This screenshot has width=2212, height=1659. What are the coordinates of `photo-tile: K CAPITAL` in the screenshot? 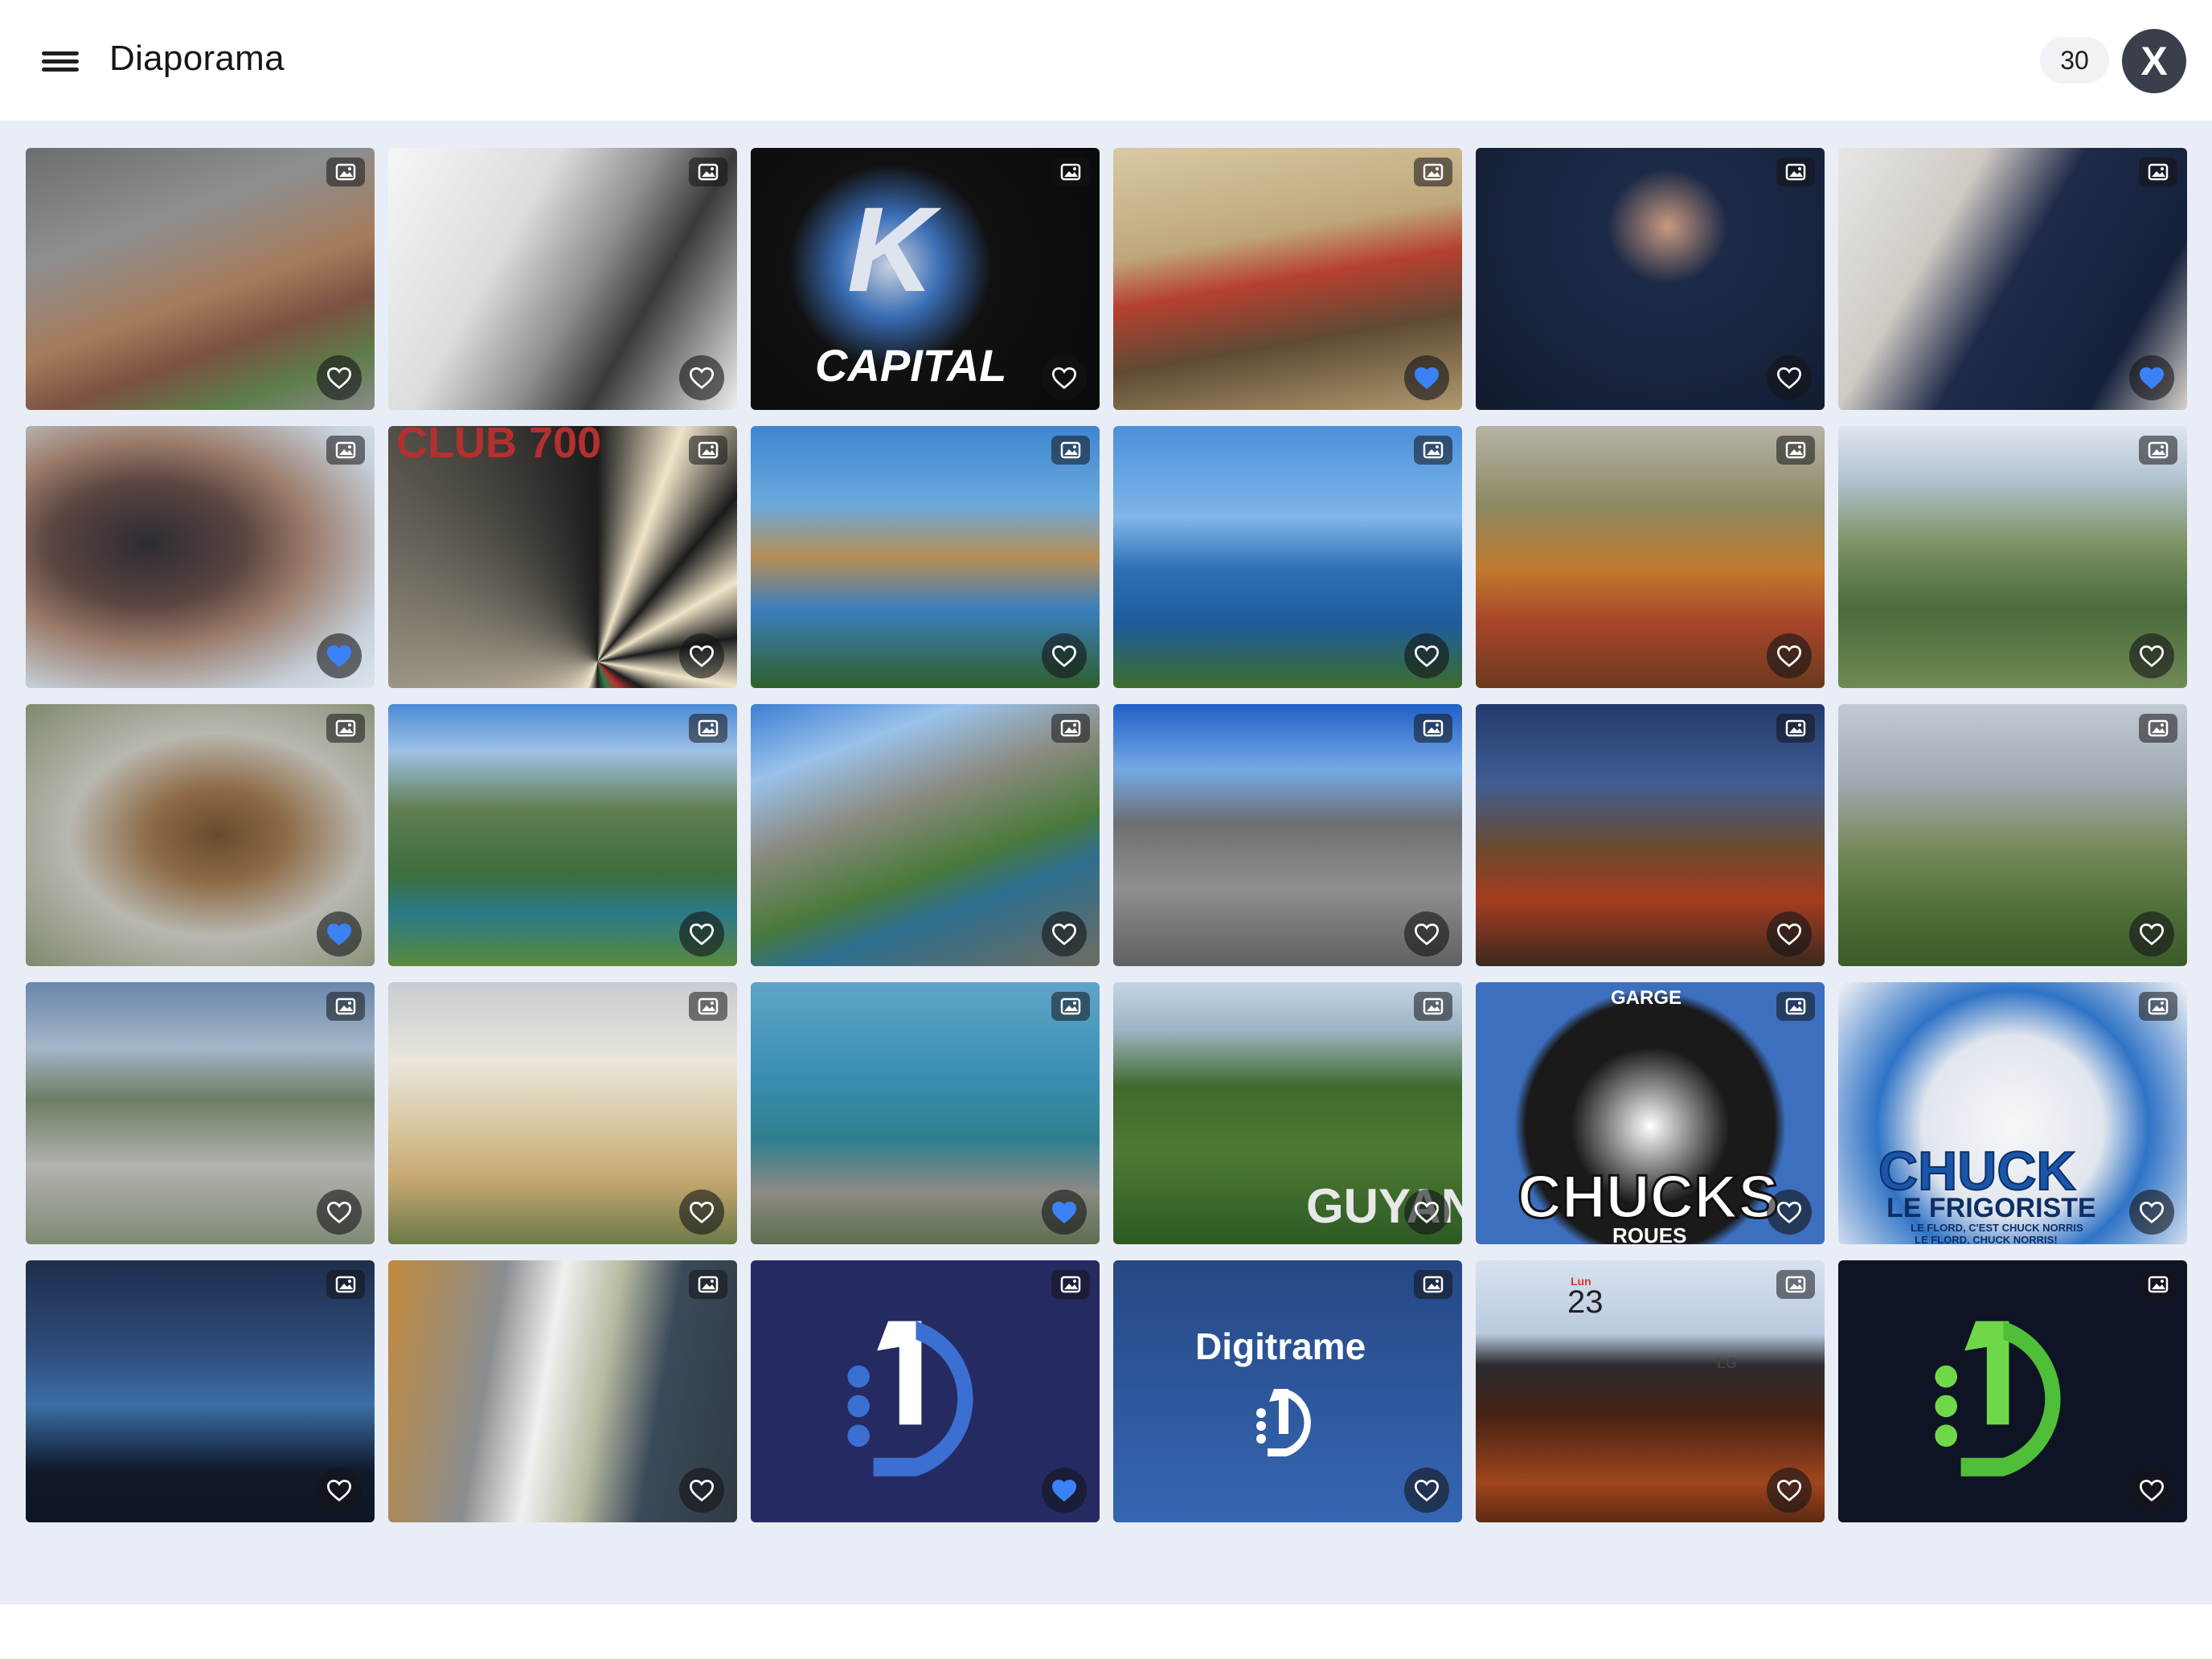 It's located at (926, 279).